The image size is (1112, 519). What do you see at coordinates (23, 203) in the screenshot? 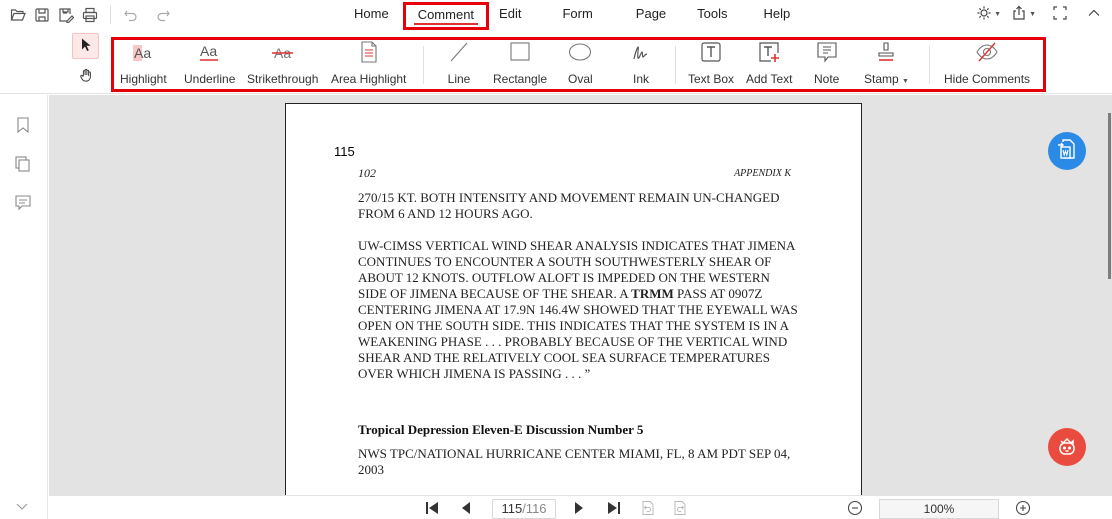
I see `comments-icon` at bounding box center [23, 203].